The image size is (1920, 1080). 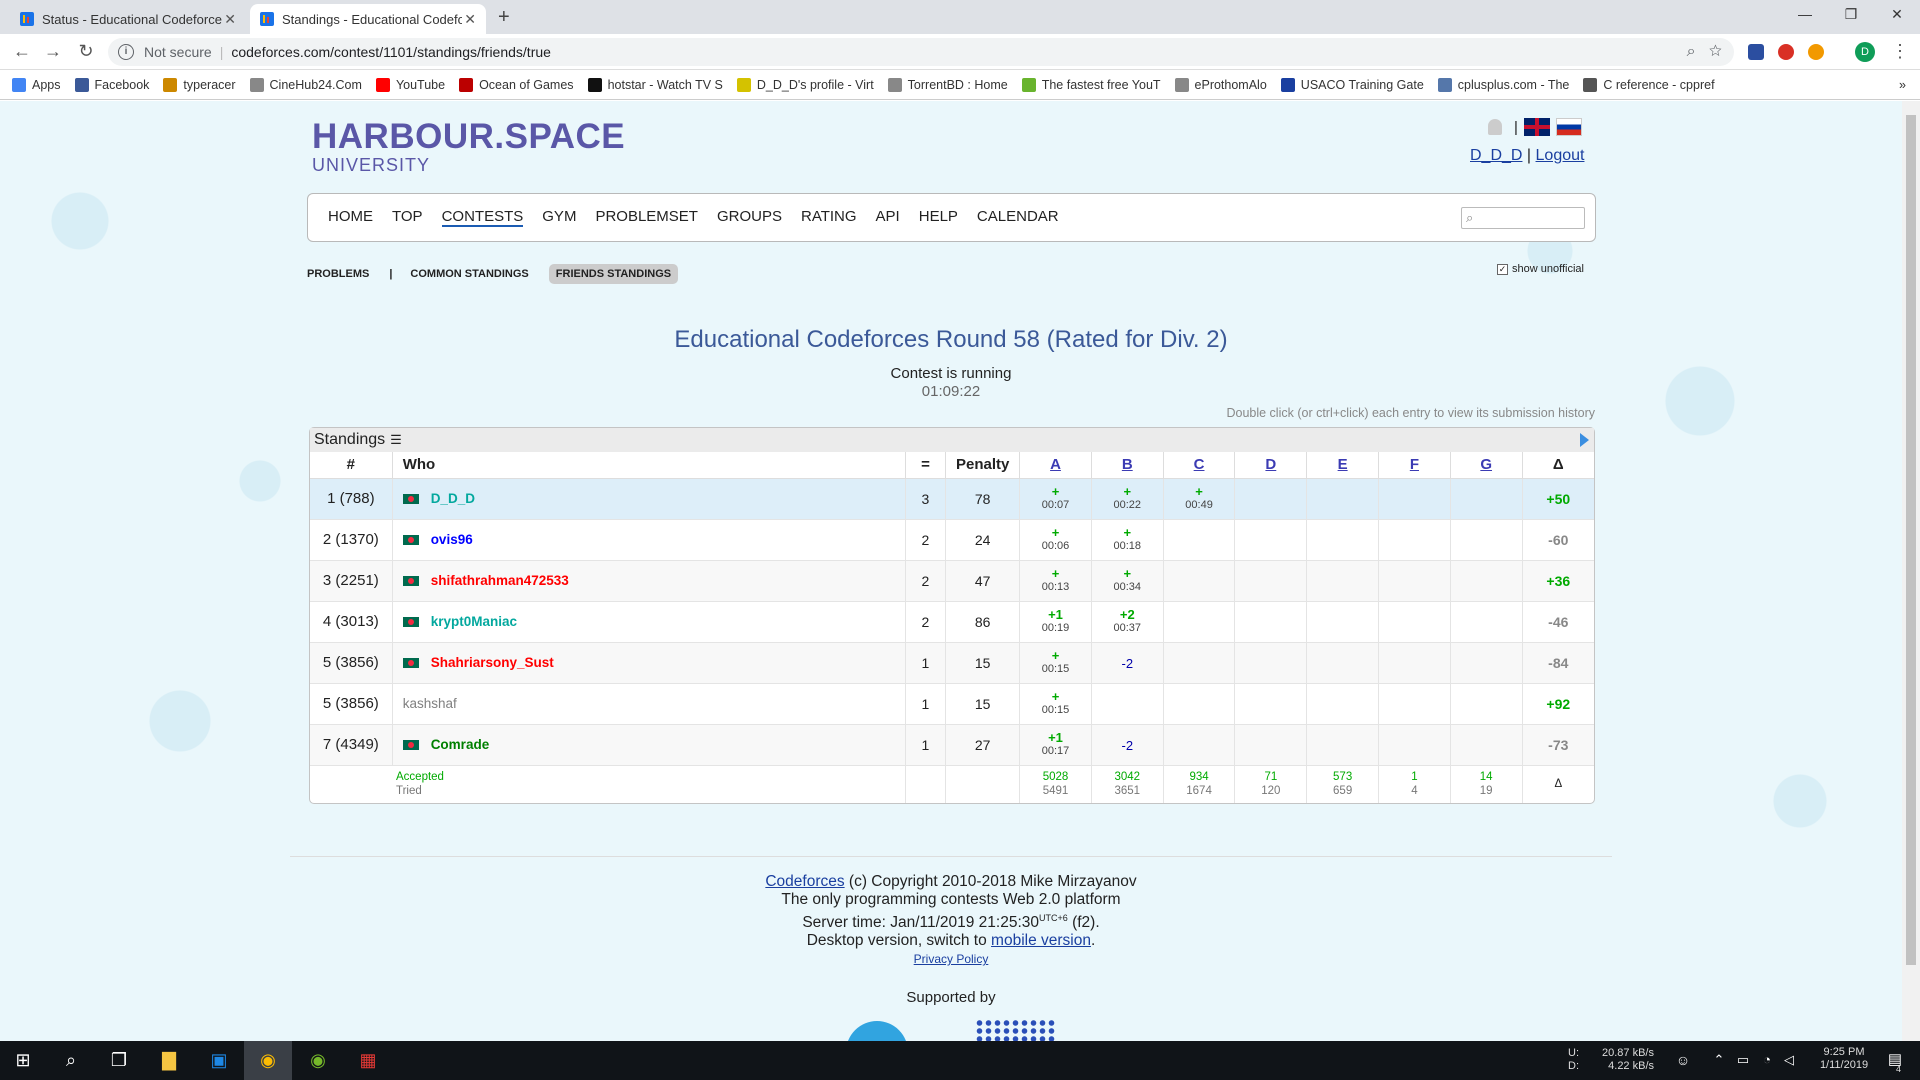 I want to click on bookmark-item: USACO Training Gate, so click(x=1352, y=84).